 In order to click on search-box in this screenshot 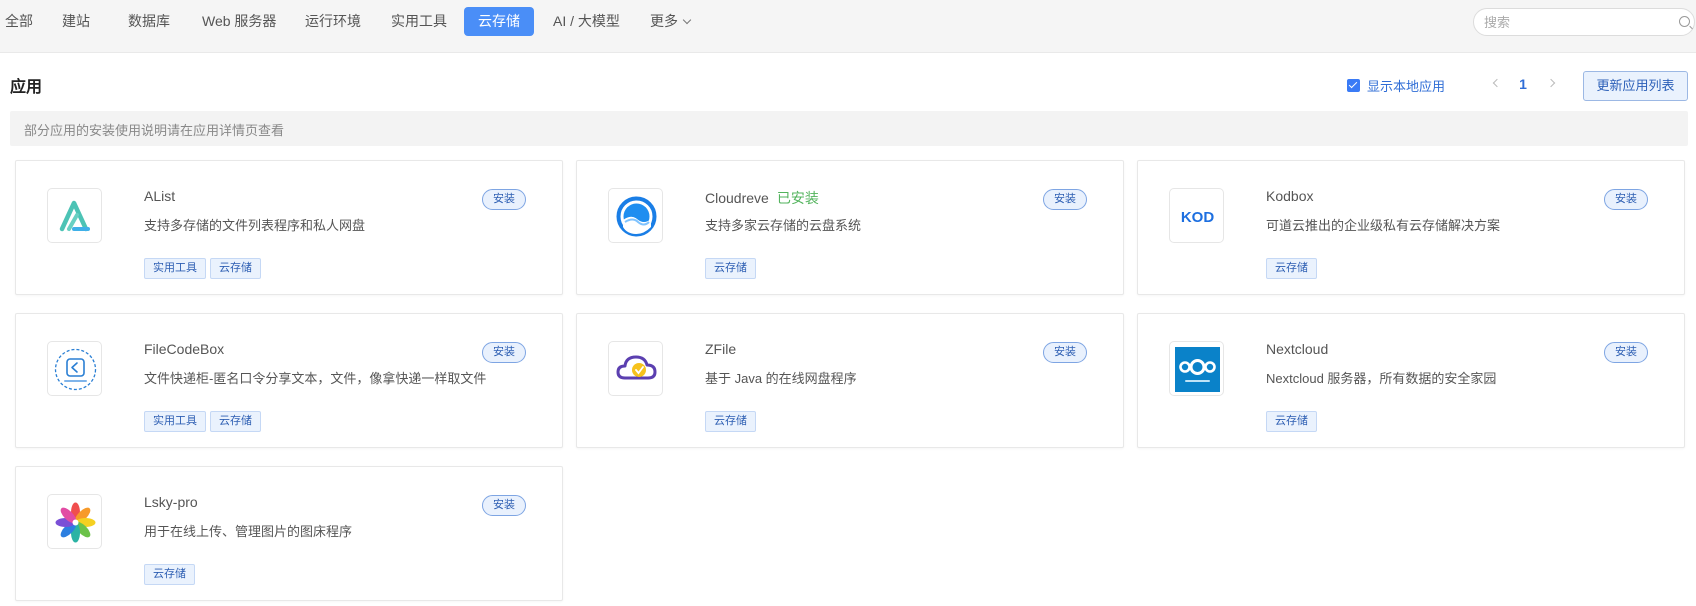, I will do `click(1584, 22)`.